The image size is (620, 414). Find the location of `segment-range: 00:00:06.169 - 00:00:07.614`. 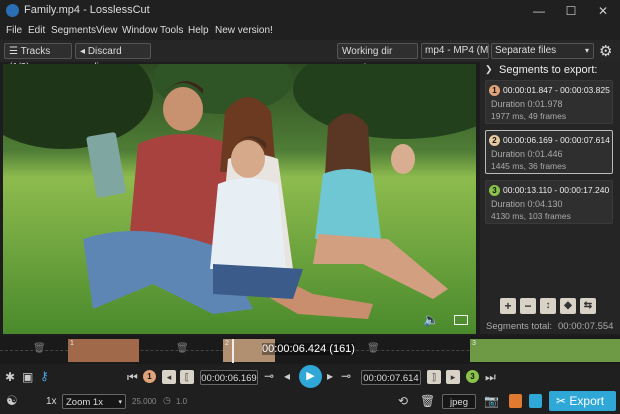

segment-range: 00:00:06.169 - 00:00:07.614 is located at coordinates (556, 140).